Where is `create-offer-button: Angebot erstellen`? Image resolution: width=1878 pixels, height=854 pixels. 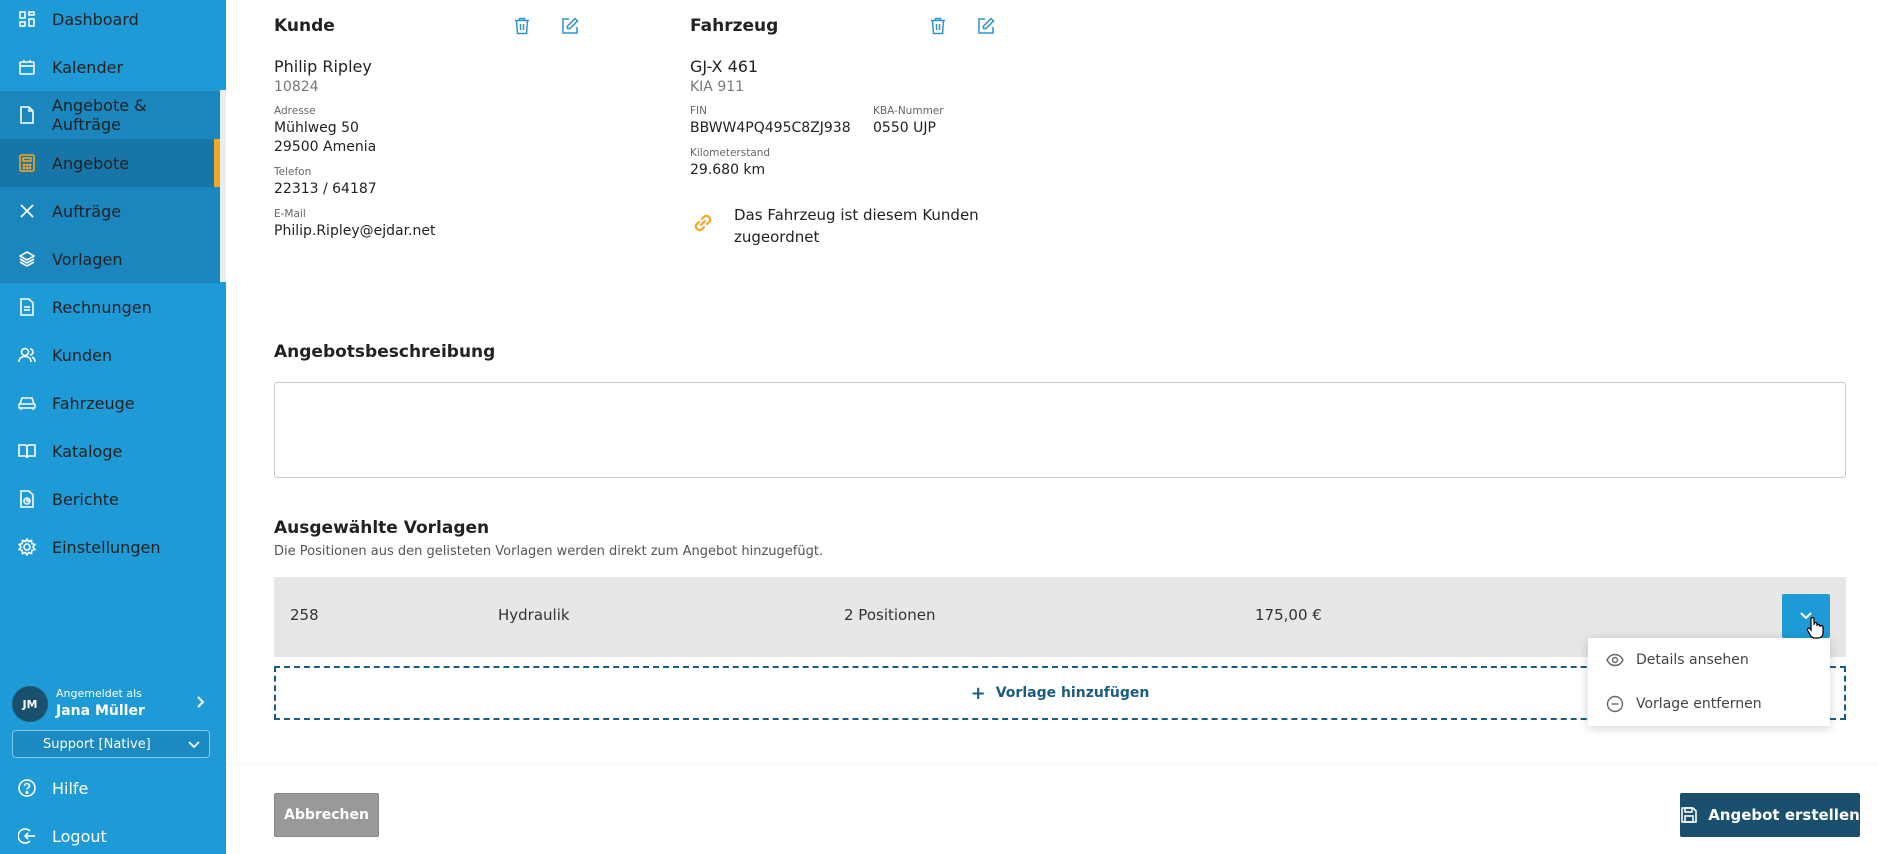 create-offer-button: Angebot erstellen is located at coordinates (1770, 815).